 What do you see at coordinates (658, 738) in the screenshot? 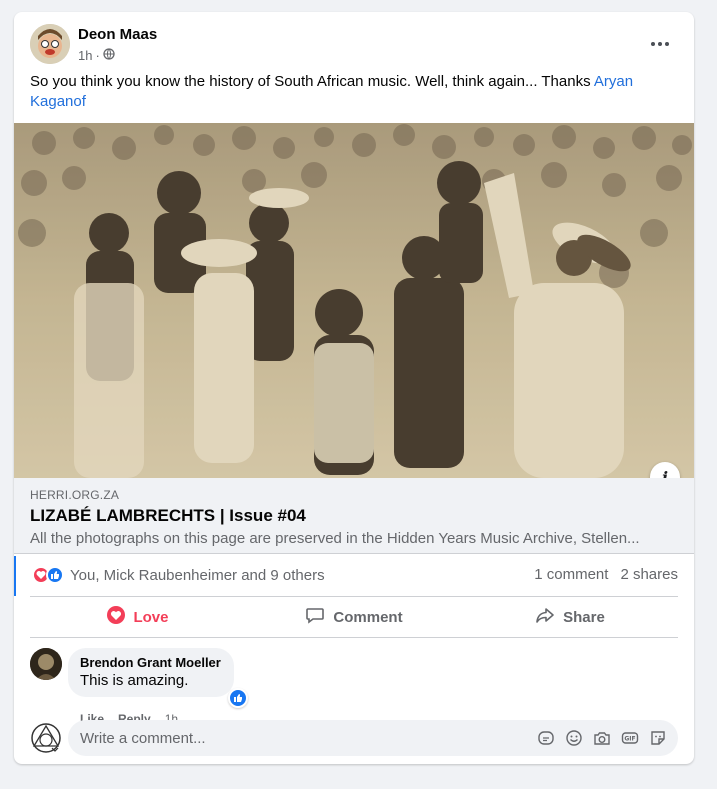
I see `sticker-icon` at bounding box center [658, 738].